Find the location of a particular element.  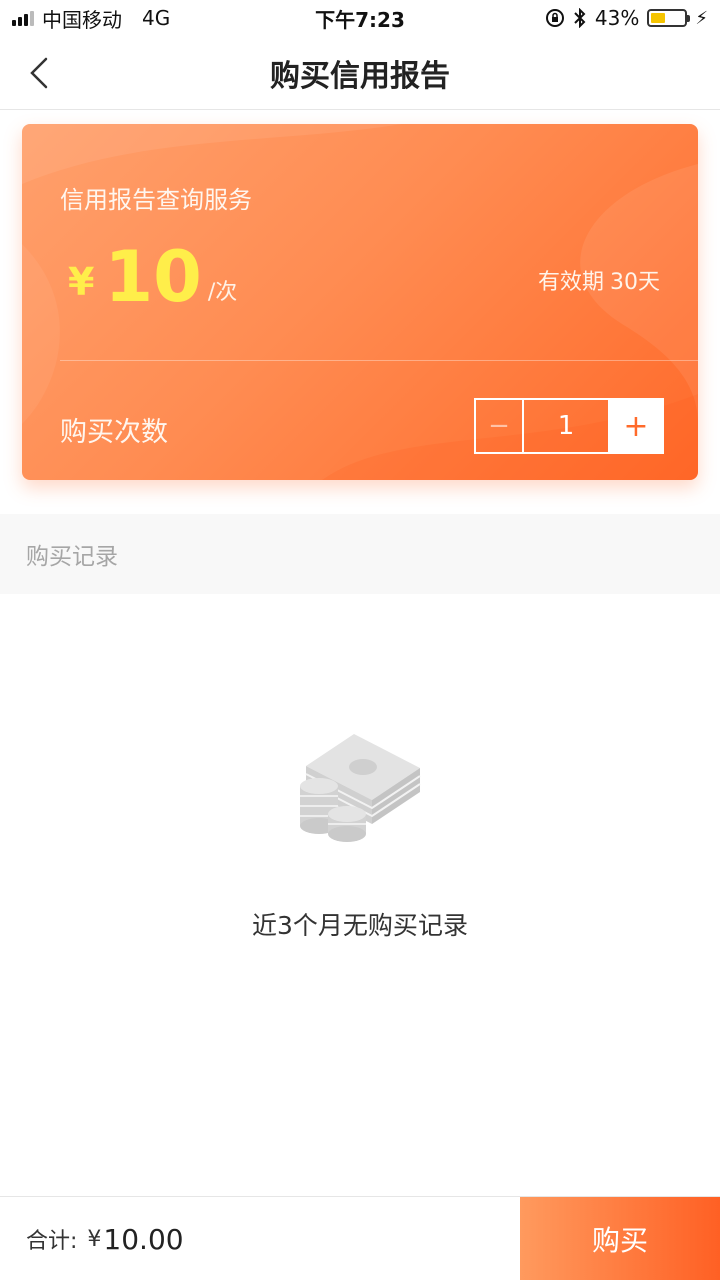

total-label: 合计: is located at coordinates (52, 1241).